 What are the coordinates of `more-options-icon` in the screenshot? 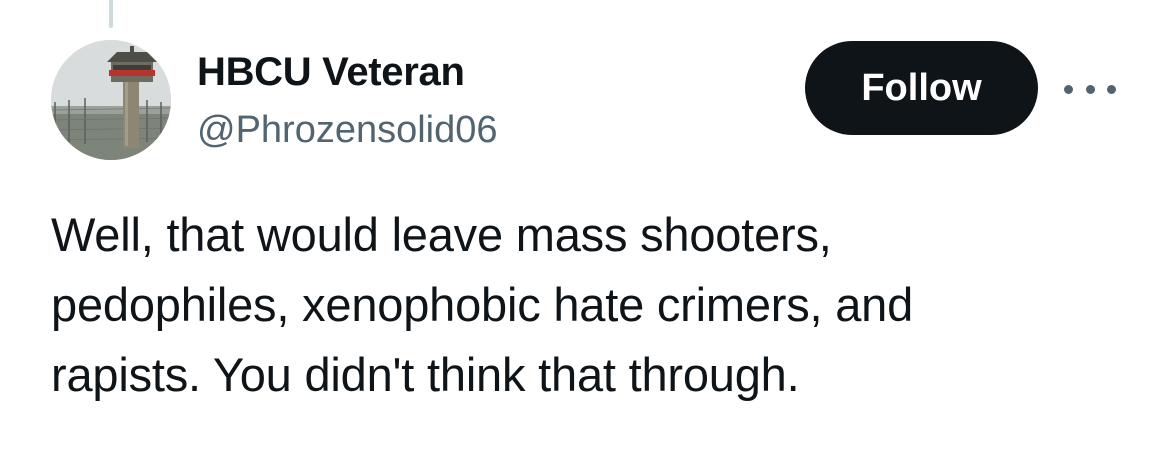 It's located at (1090, 89).